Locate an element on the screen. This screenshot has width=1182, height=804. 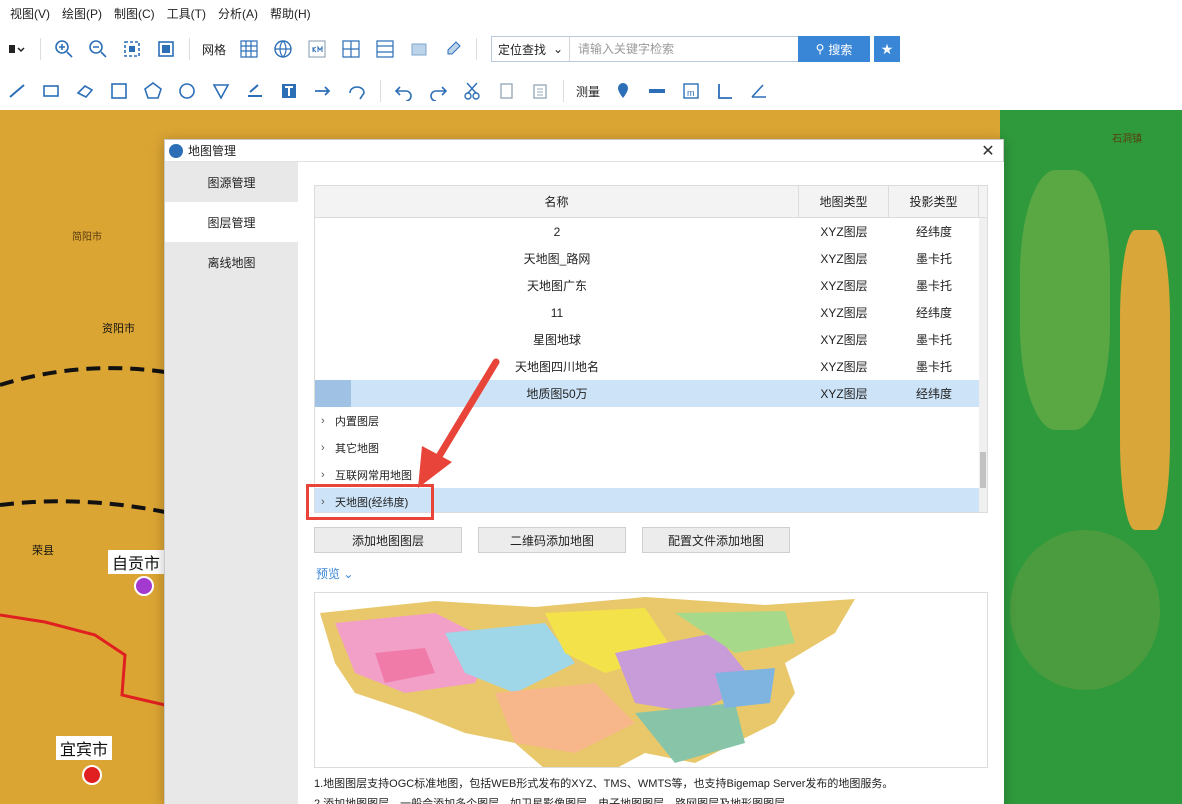
qrcode-add-map-button: 二维码添加地图 is located at coordinates (552, 540).